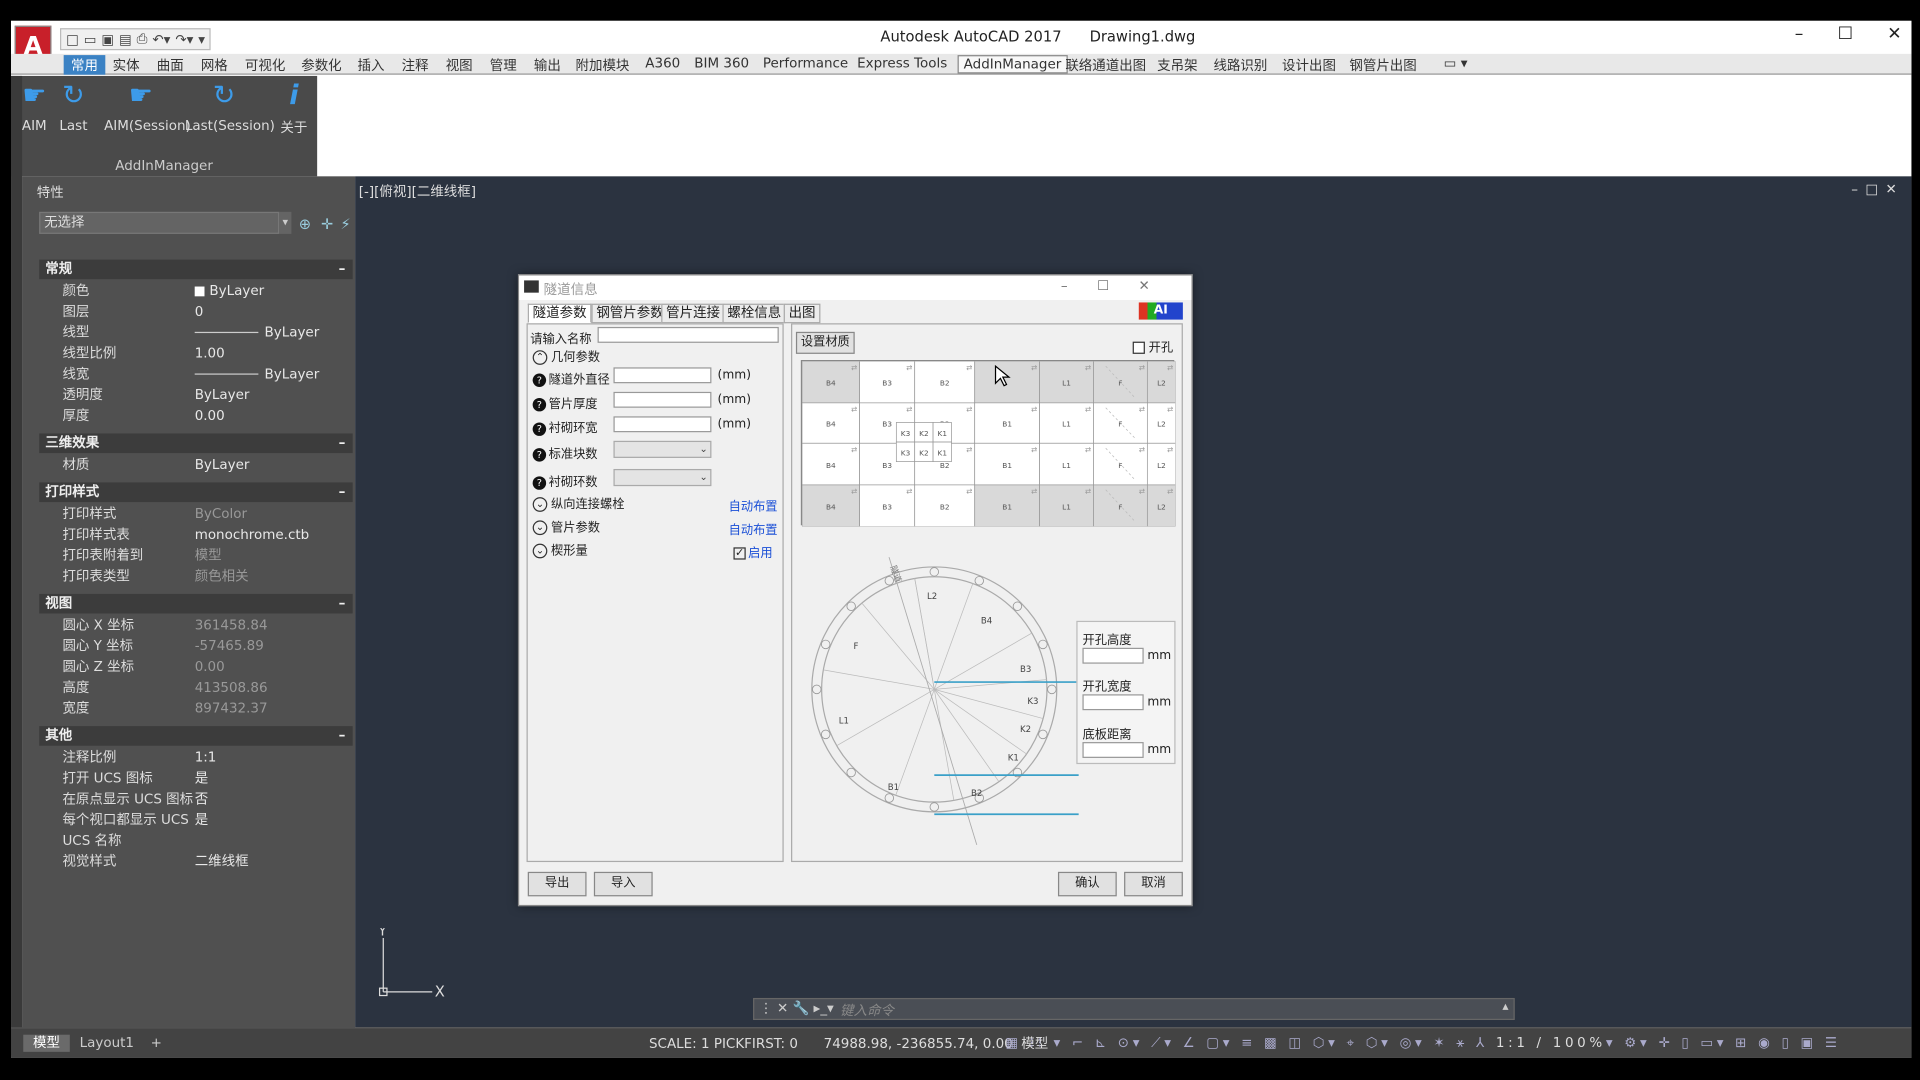 This screenshot has height=1080, width=1920. What do you see at coordinates (1113, 702) in the screenshot?
I see `hole-width-input` at bounding box center [1113, 702].